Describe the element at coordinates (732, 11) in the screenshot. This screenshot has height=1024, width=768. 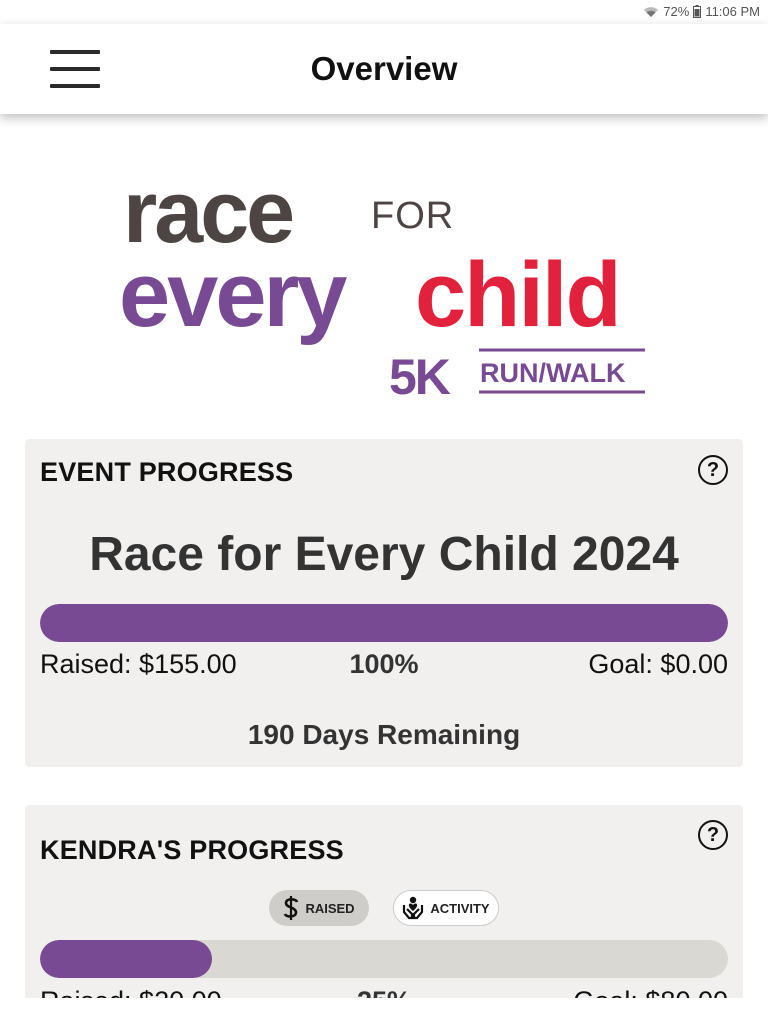
I see `clock: 11:06 PM` at that location.